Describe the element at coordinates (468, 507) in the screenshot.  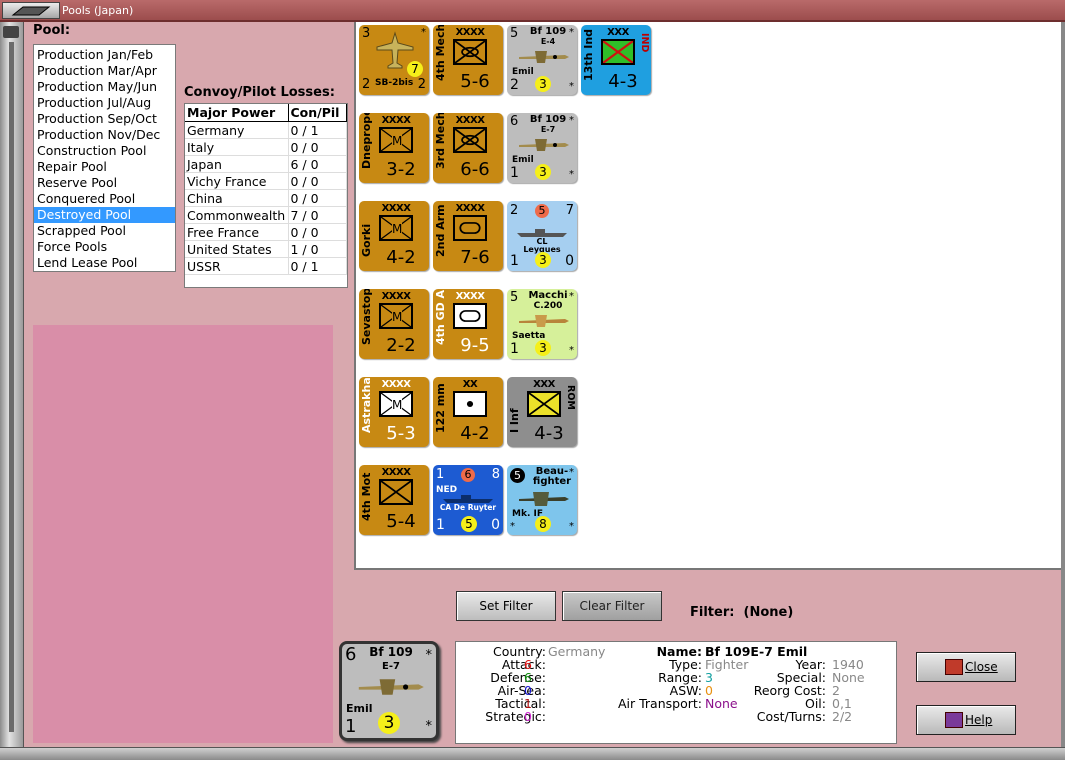
I see `ship-name: CA De Ruyter` at that location.